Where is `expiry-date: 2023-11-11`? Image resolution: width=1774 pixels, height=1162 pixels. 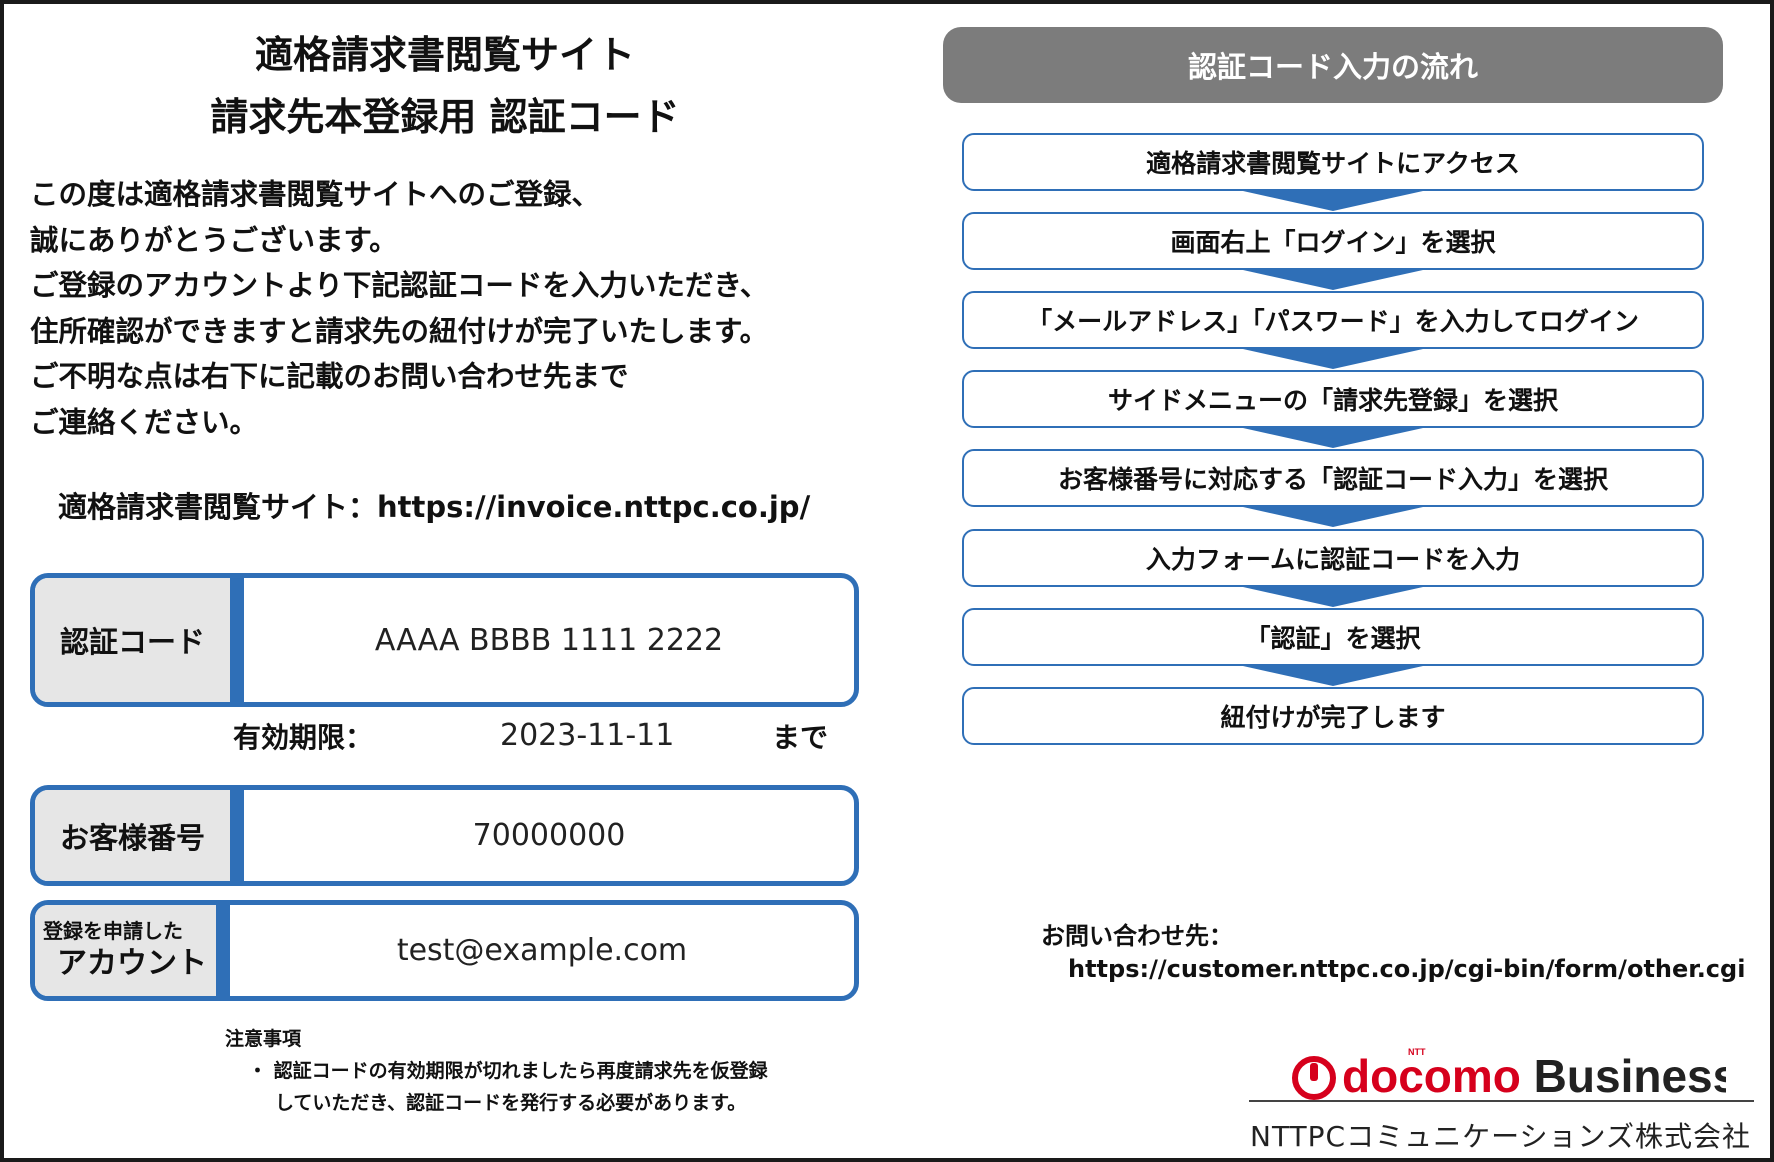
expiry-date: 2023-11-11 is located at coordinates (587, 735).